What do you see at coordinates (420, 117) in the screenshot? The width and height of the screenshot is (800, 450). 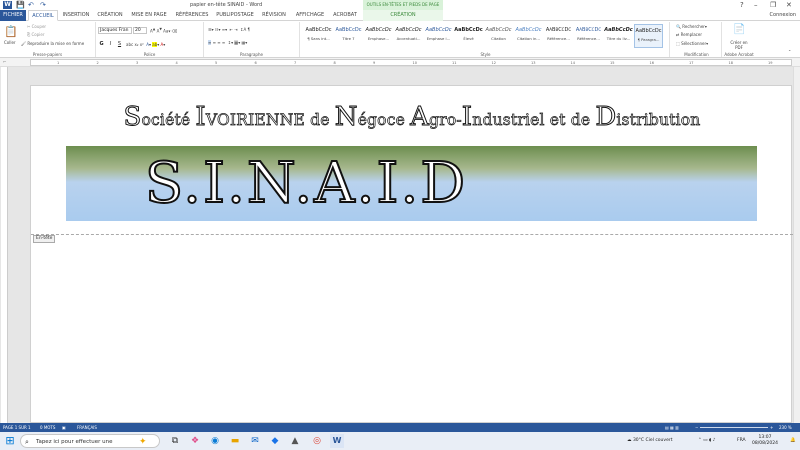 I see `company-initial: A` at bounding box center [420, 117].